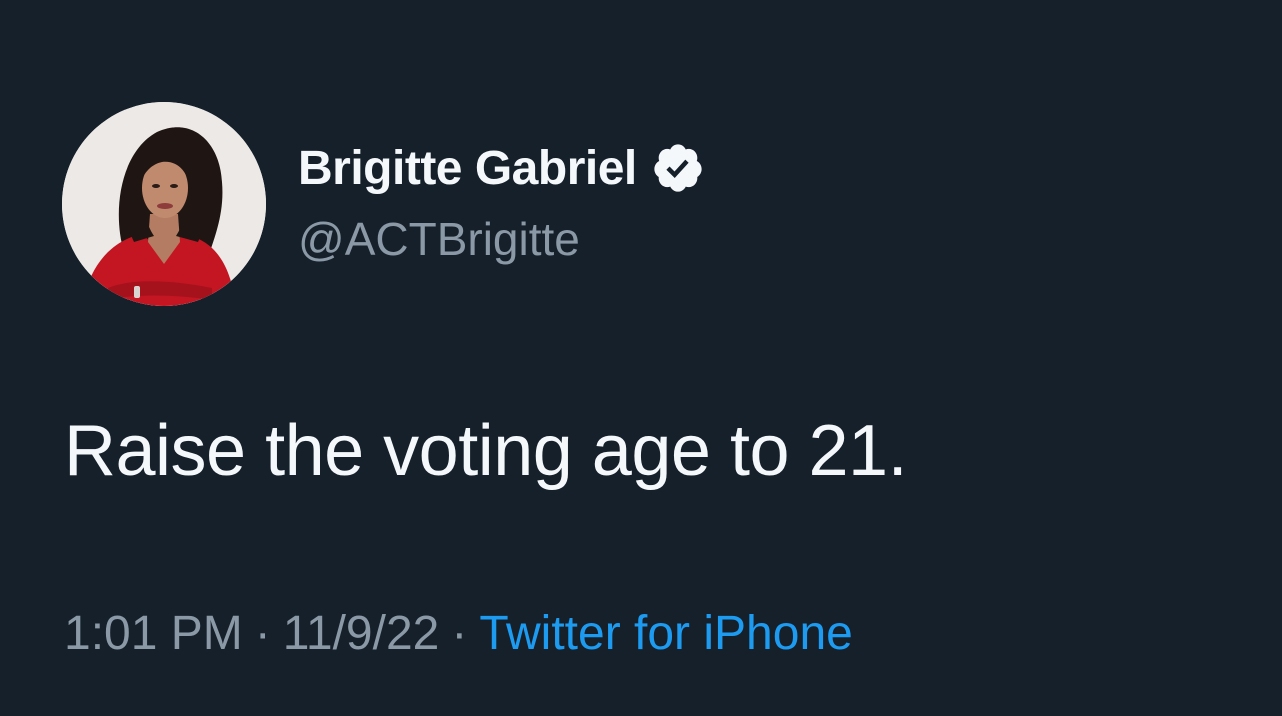 The width and height of the screenshot is (1282, 716). I want to click on user-handle: @ACTBrigitte, so click(439, 239).